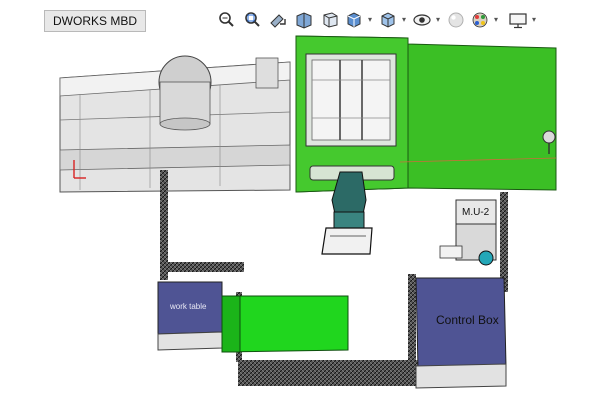 This screenshot has height=400, width=600. I want to click on control-box, so click(461, 333).